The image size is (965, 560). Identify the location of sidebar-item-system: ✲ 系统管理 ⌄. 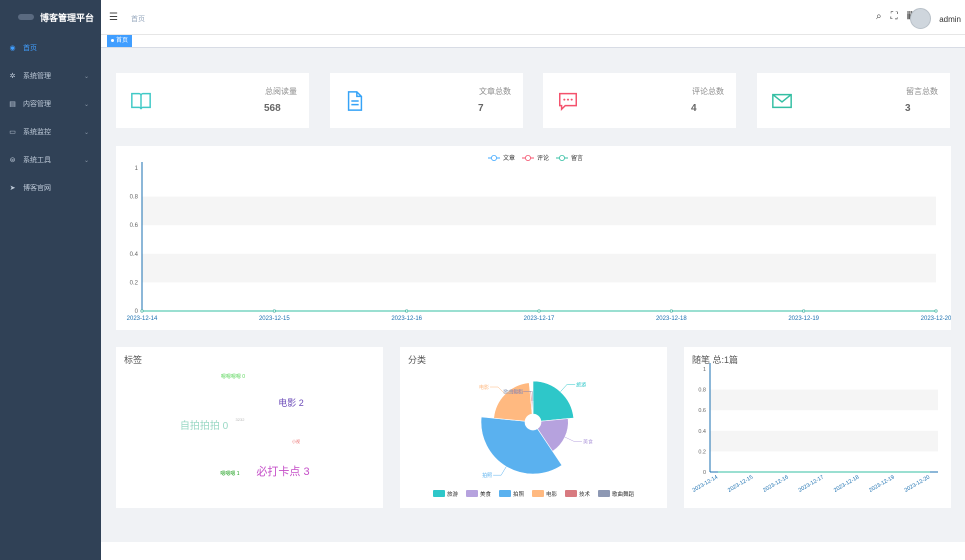
(50, 76).